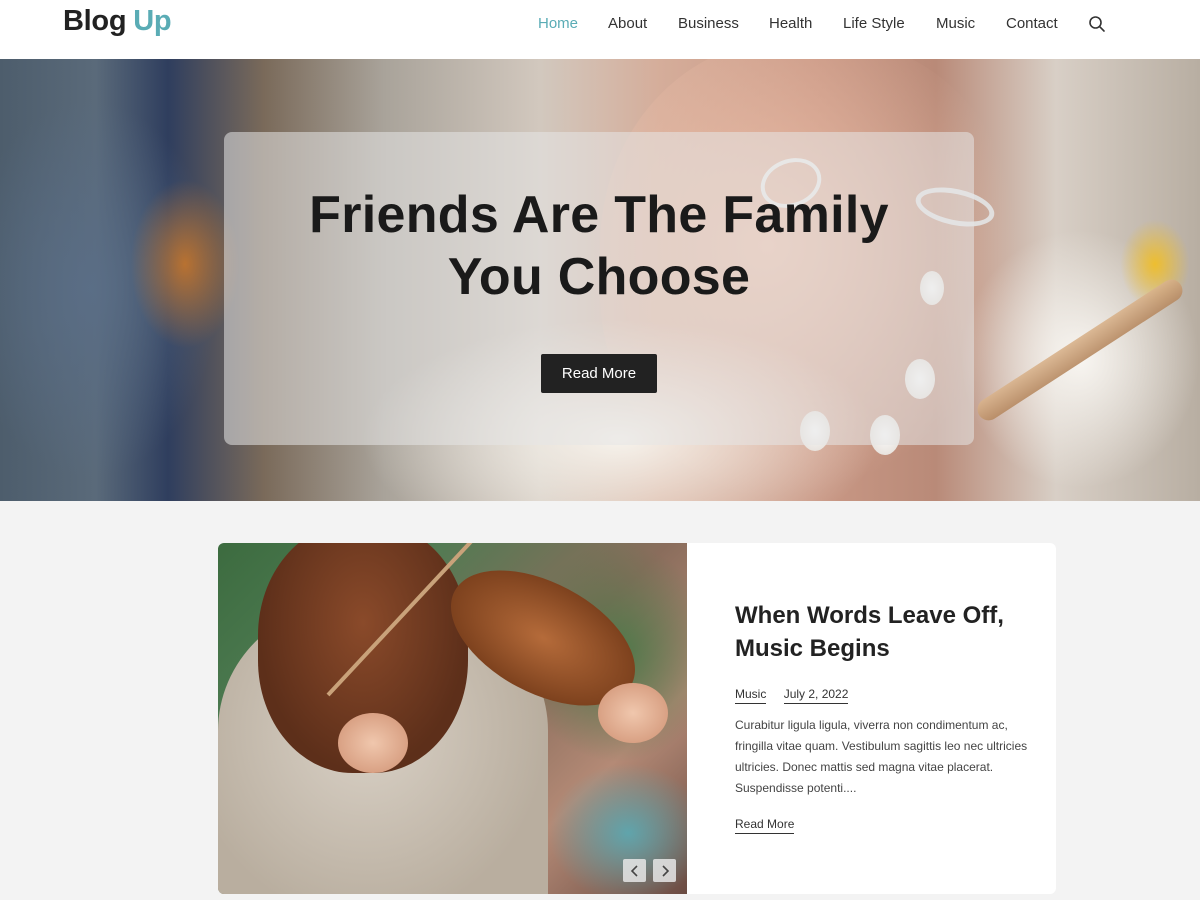  Describe the element at coordinates (558, 24) in the screenshot. I see `nav-item-home: Home` at that location.